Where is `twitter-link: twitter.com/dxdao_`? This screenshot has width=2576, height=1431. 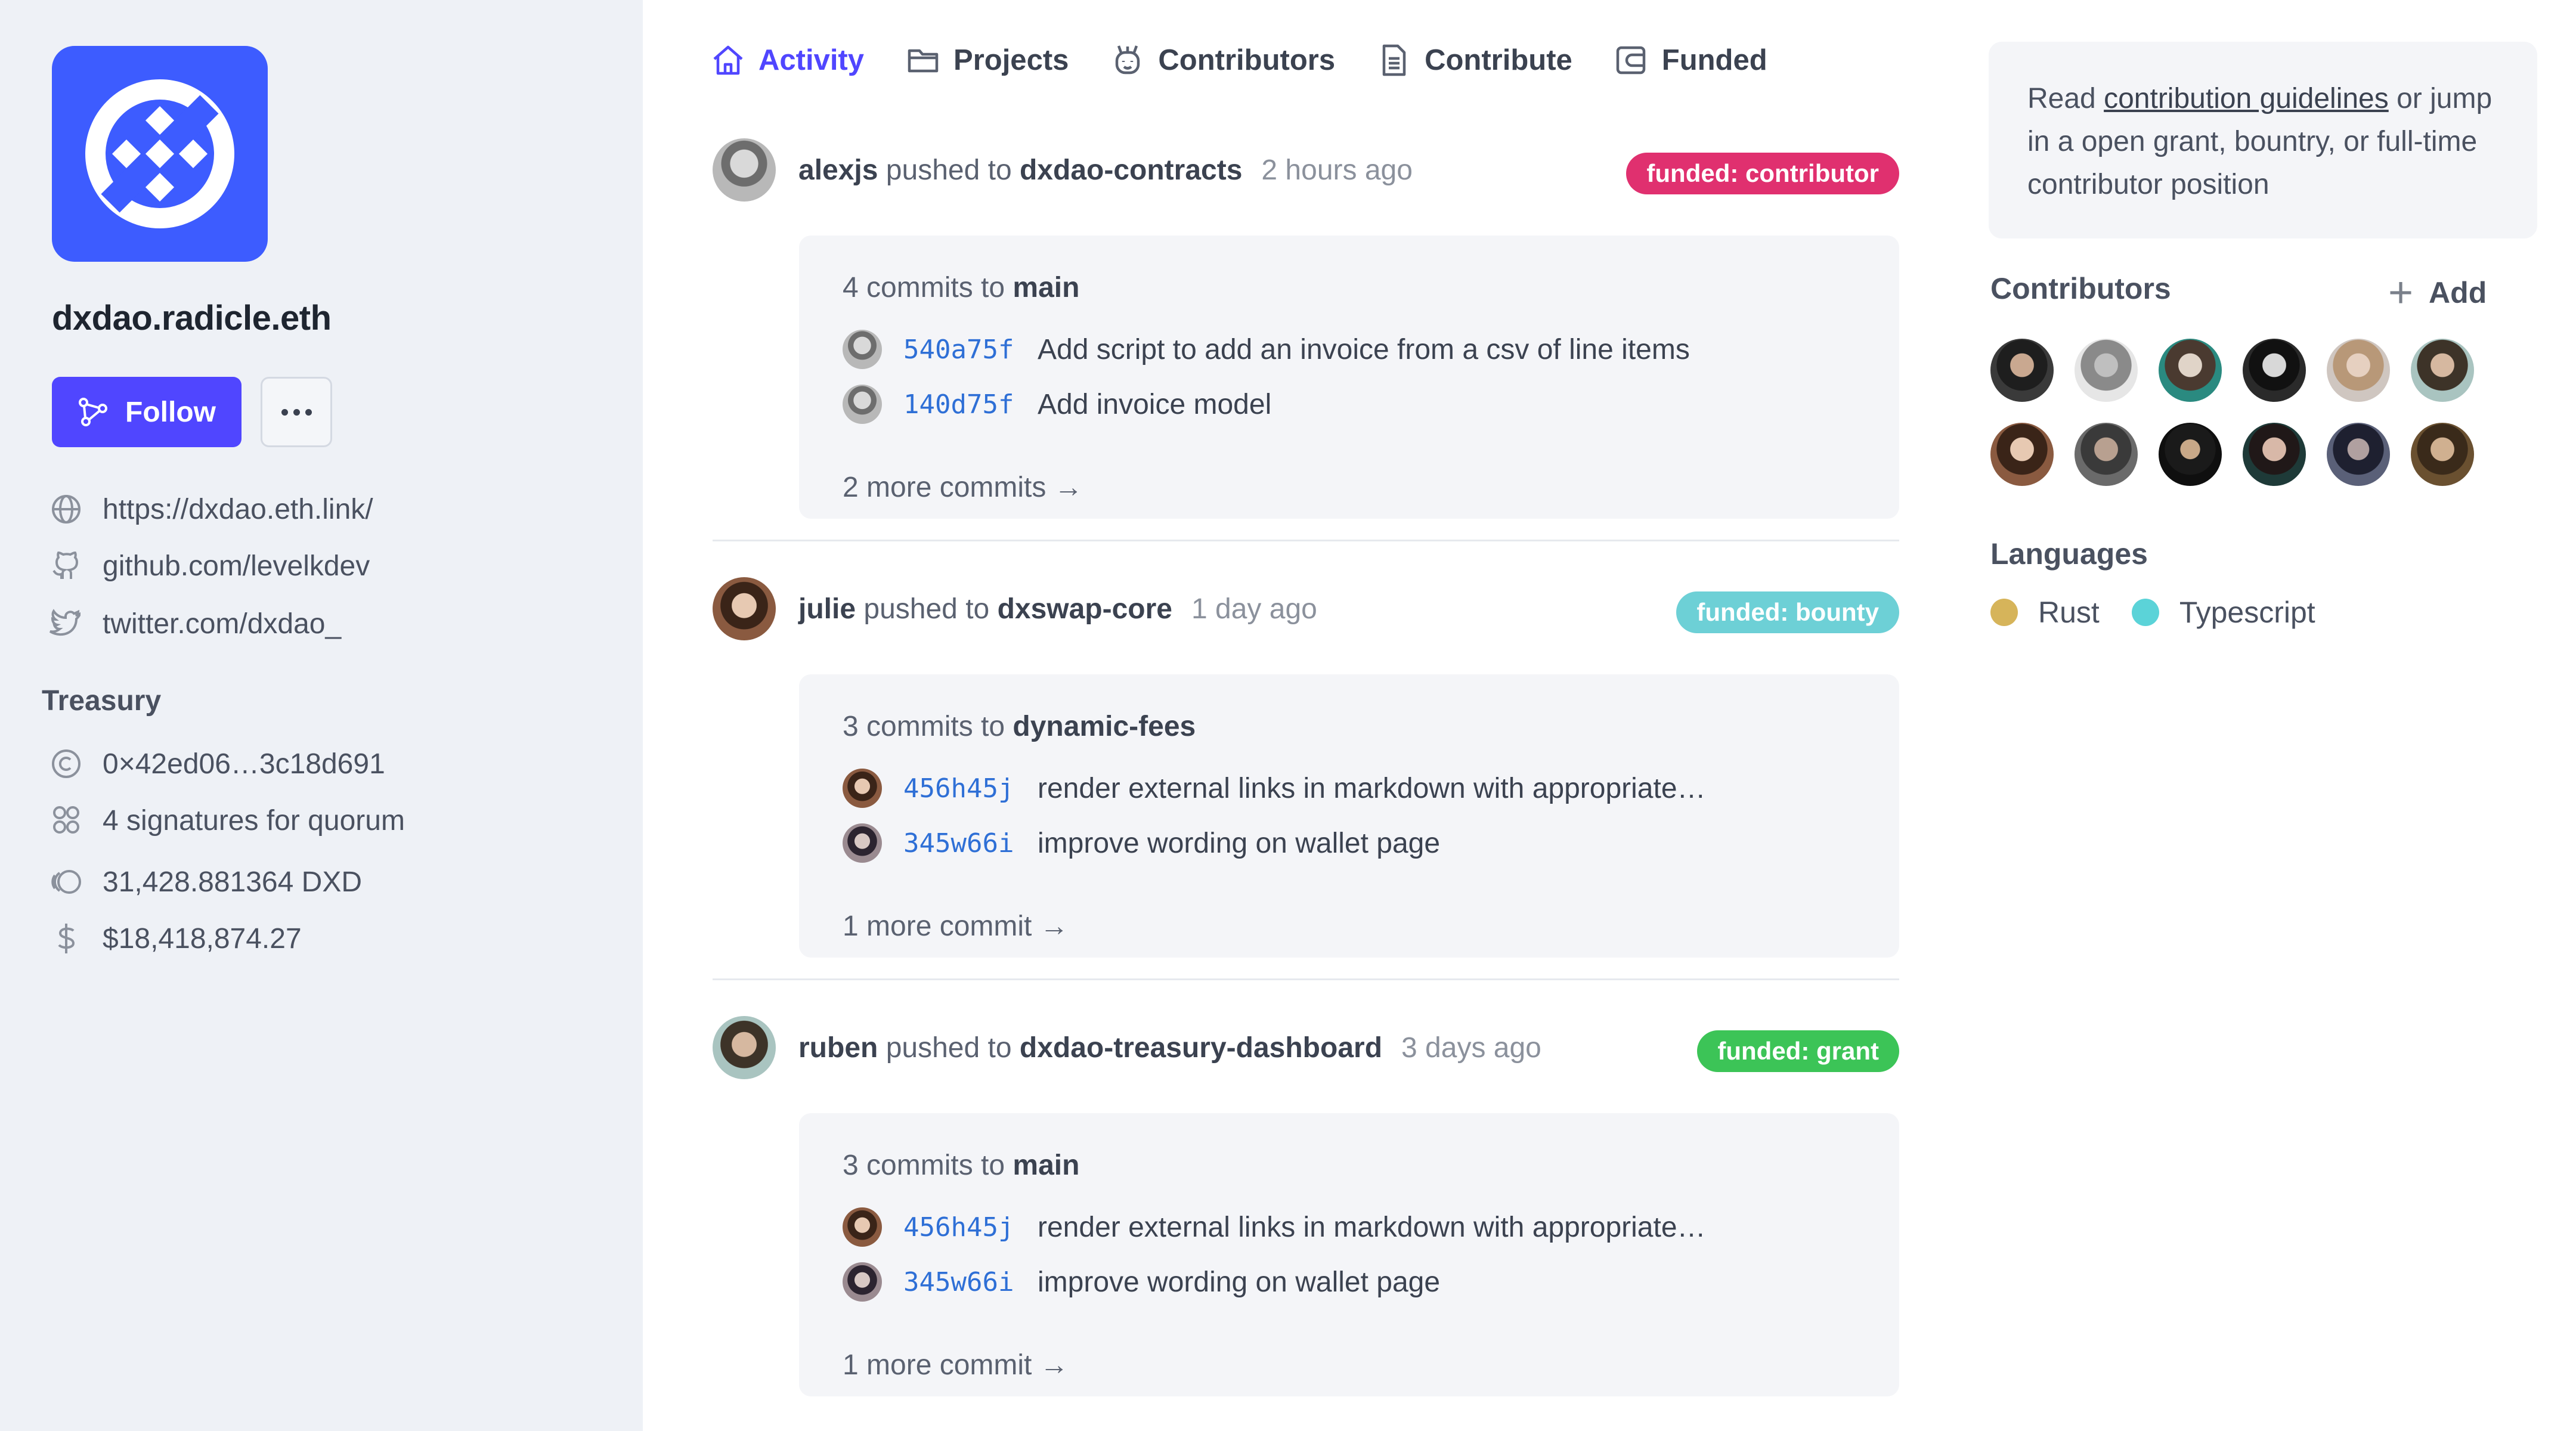 twitter-link: twitter.com/dxdao_ is located at coordinates (194, 623).